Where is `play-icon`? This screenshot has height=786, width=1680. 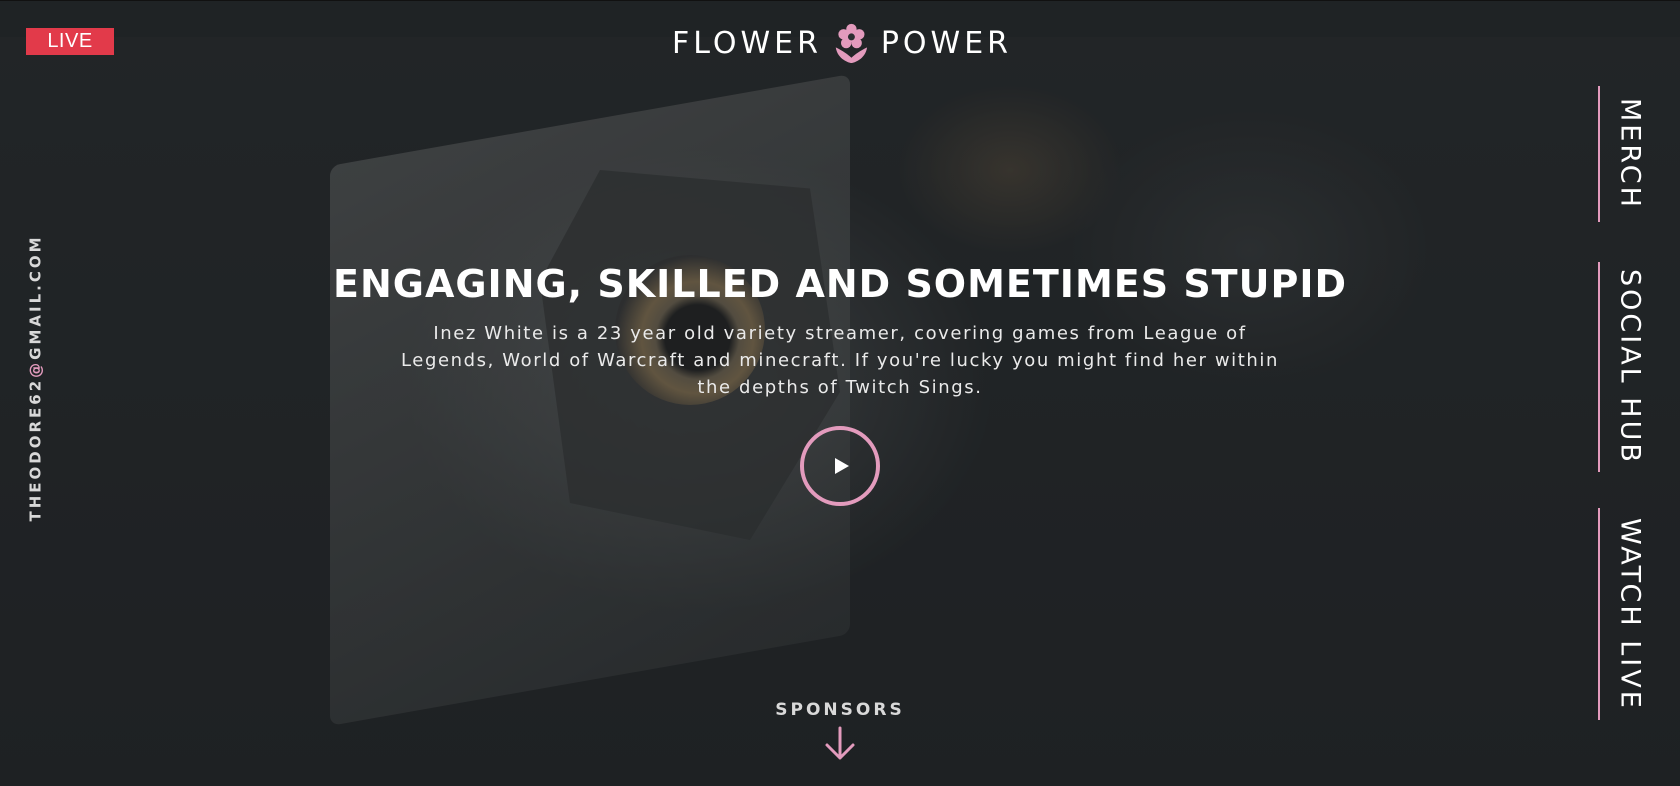
play-icon is located at coordinates (842, 466).